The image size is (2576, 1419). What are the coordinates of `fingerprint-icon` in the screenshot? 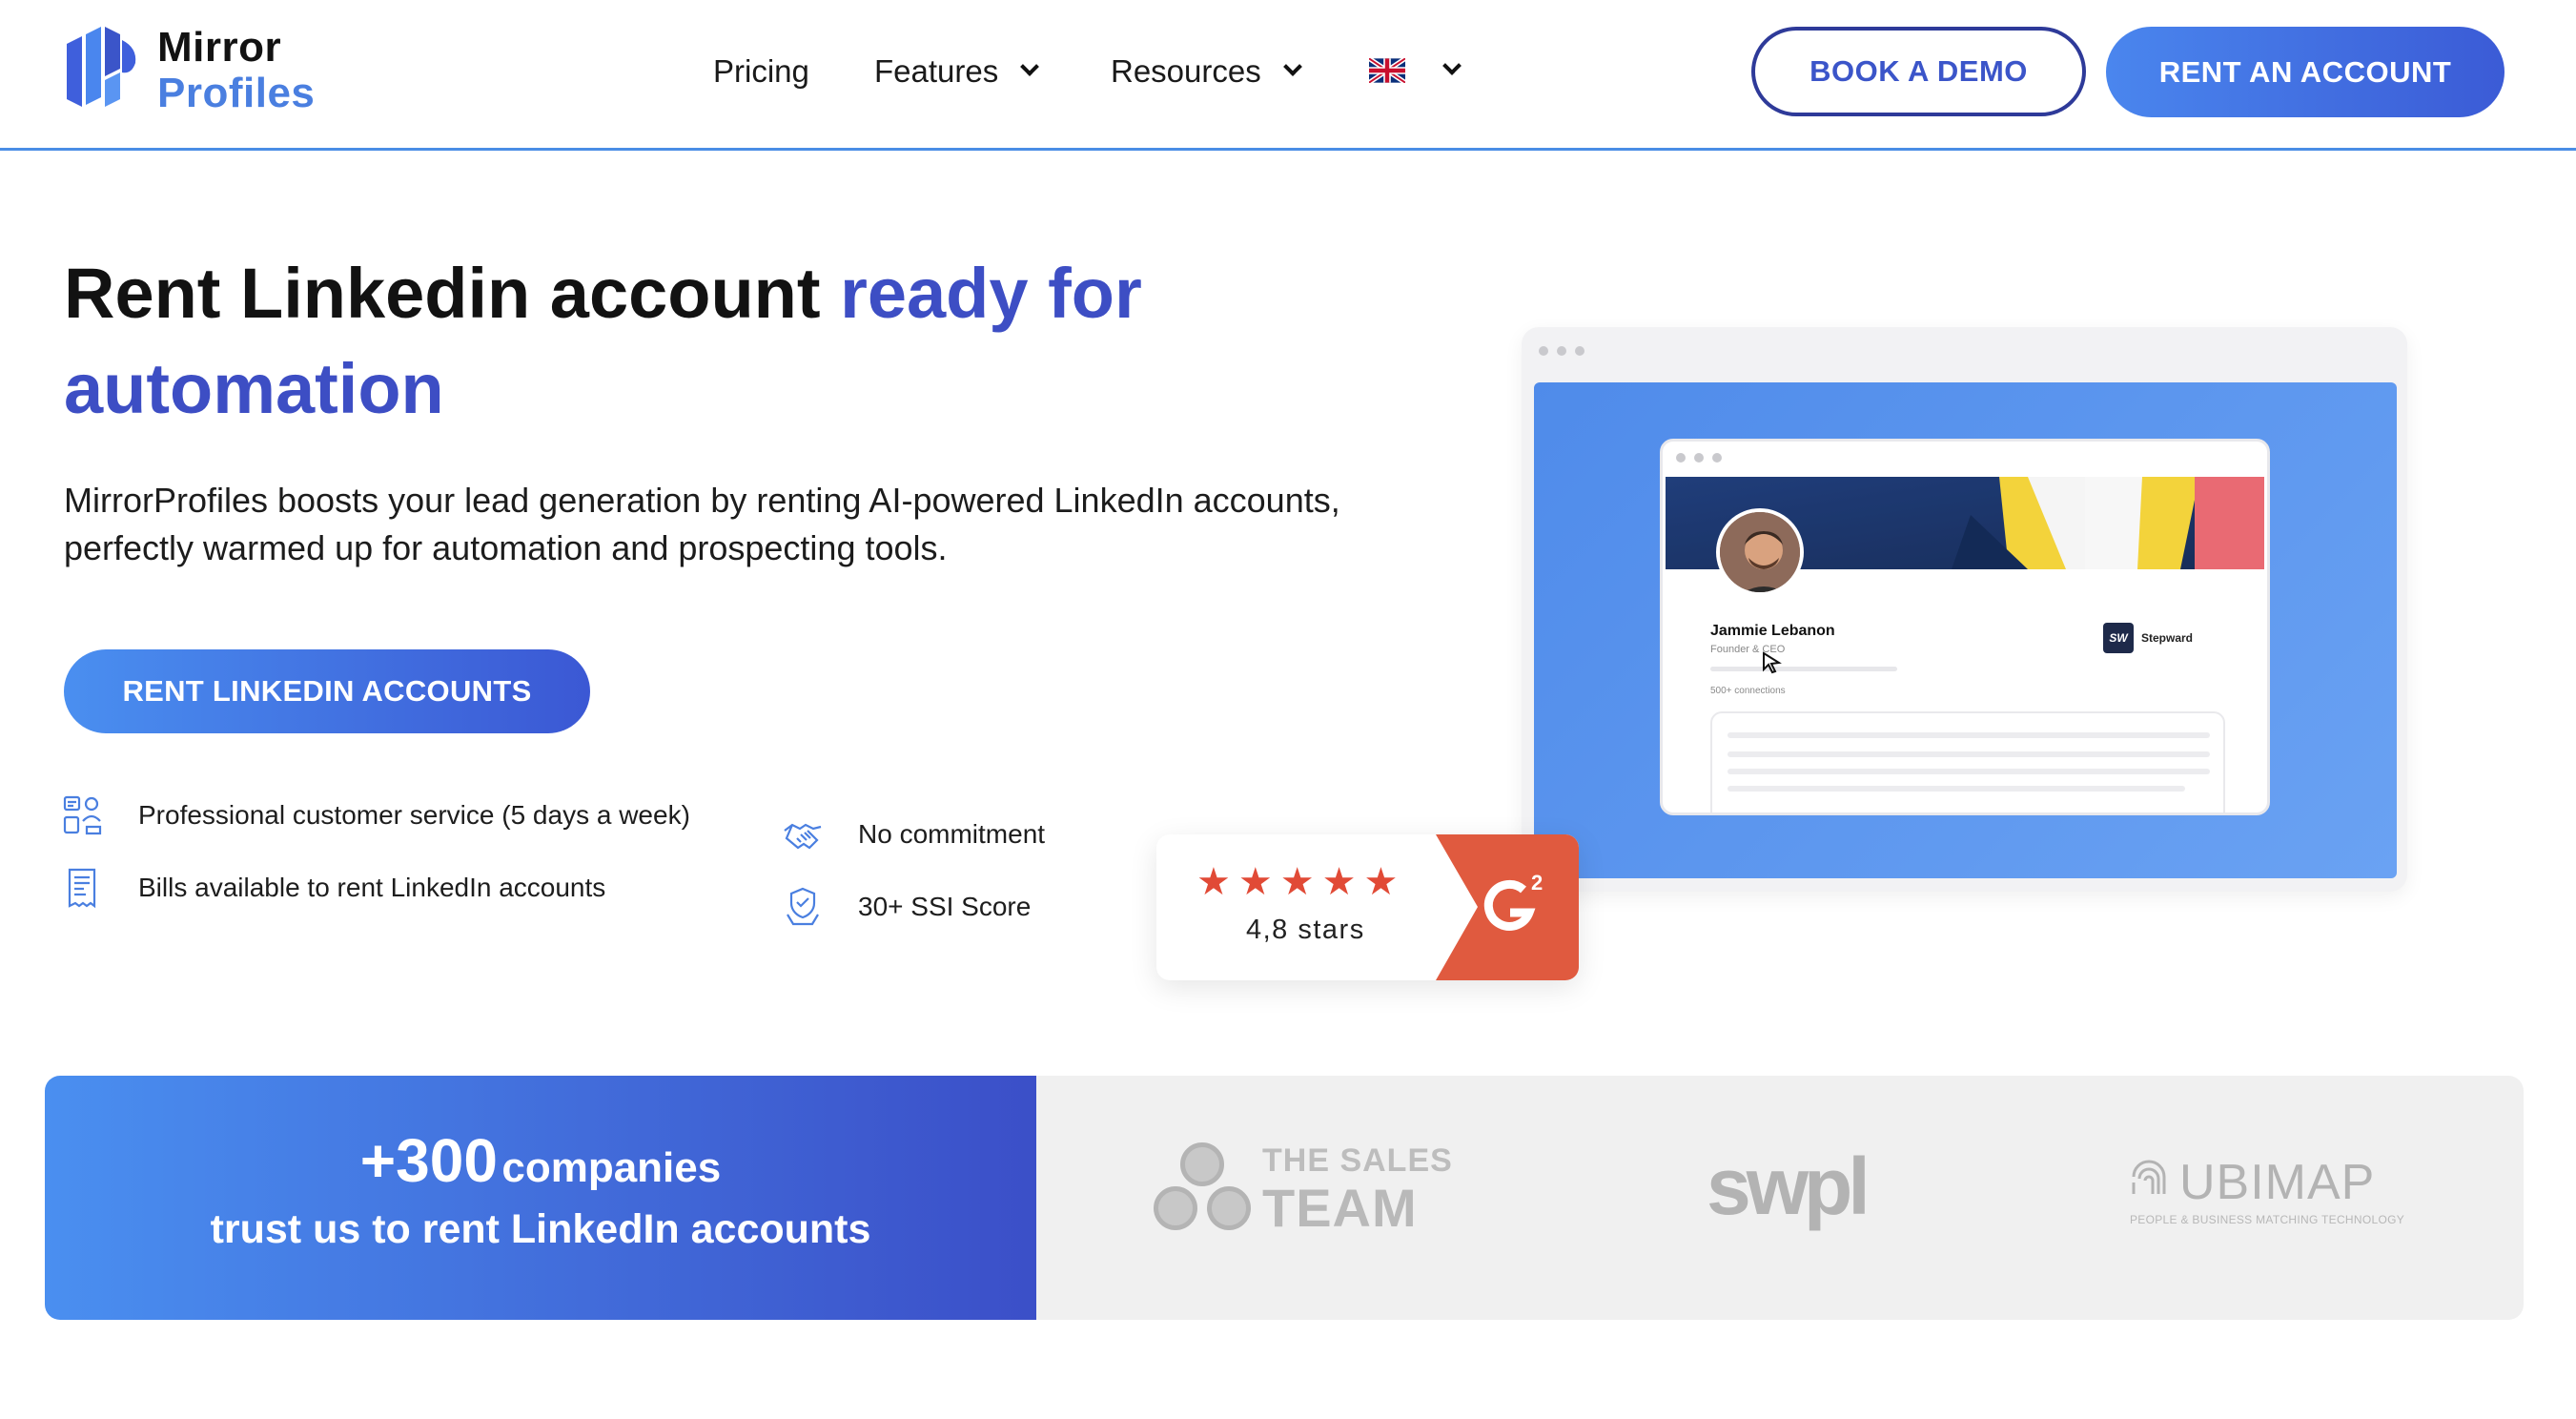 It's located at (2149, 1177).